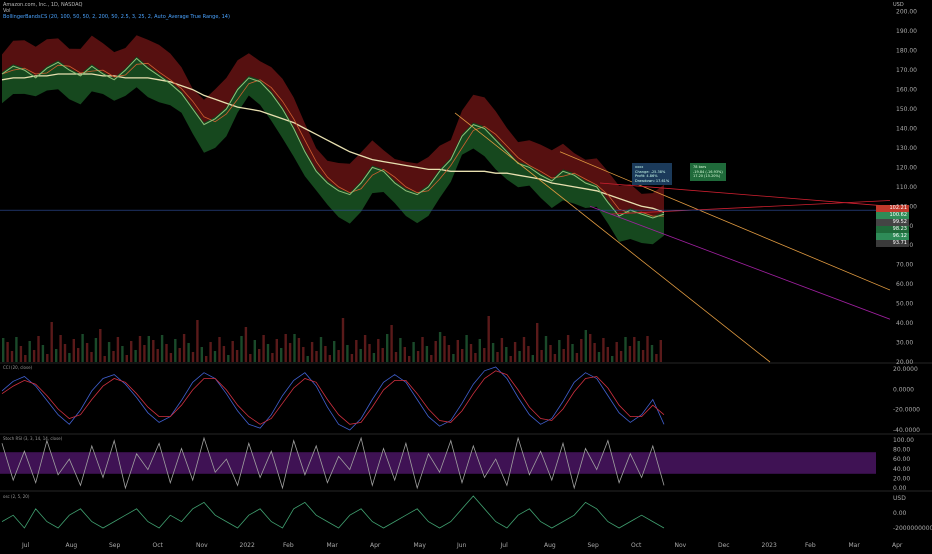 The height and width of the screenshot is (554, 932). I want to click on time-axis-tick: Jul, so click(504, 545).